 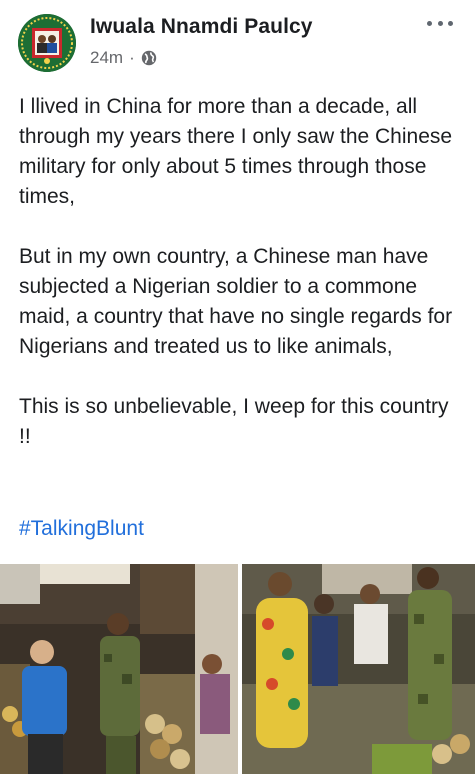 I want to click on market-photo-left, so click(x=119, y=669).